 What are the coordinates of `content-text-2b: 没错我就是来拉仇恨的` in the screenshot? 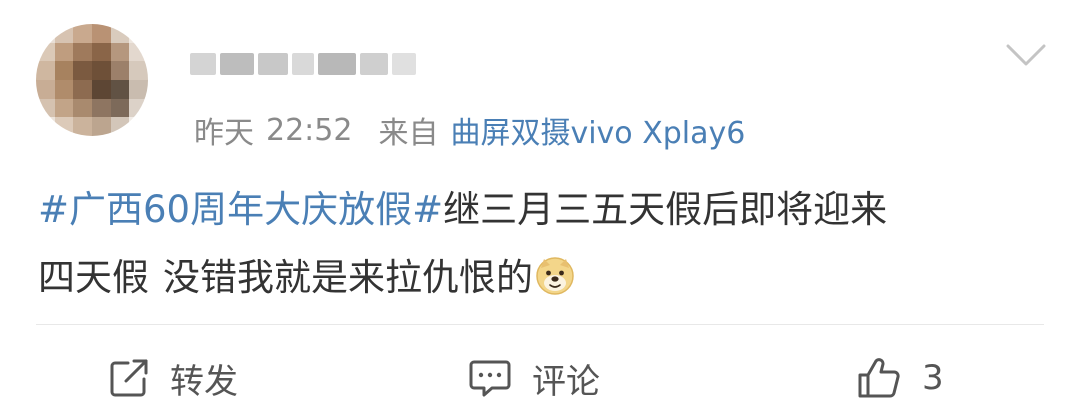 It's located at (348, 277).